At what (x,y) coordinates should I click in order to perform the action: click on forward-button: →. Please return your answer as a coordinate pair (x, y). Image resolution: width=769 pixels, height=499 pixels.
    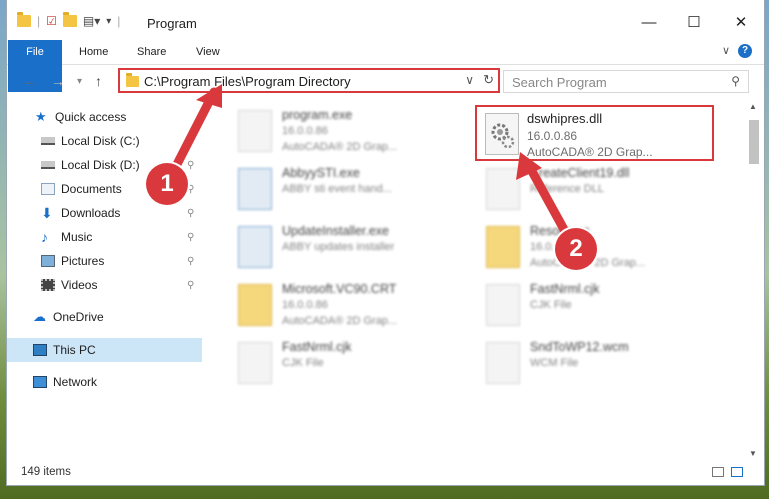
    Looking at the image, I should click on (58, 81).